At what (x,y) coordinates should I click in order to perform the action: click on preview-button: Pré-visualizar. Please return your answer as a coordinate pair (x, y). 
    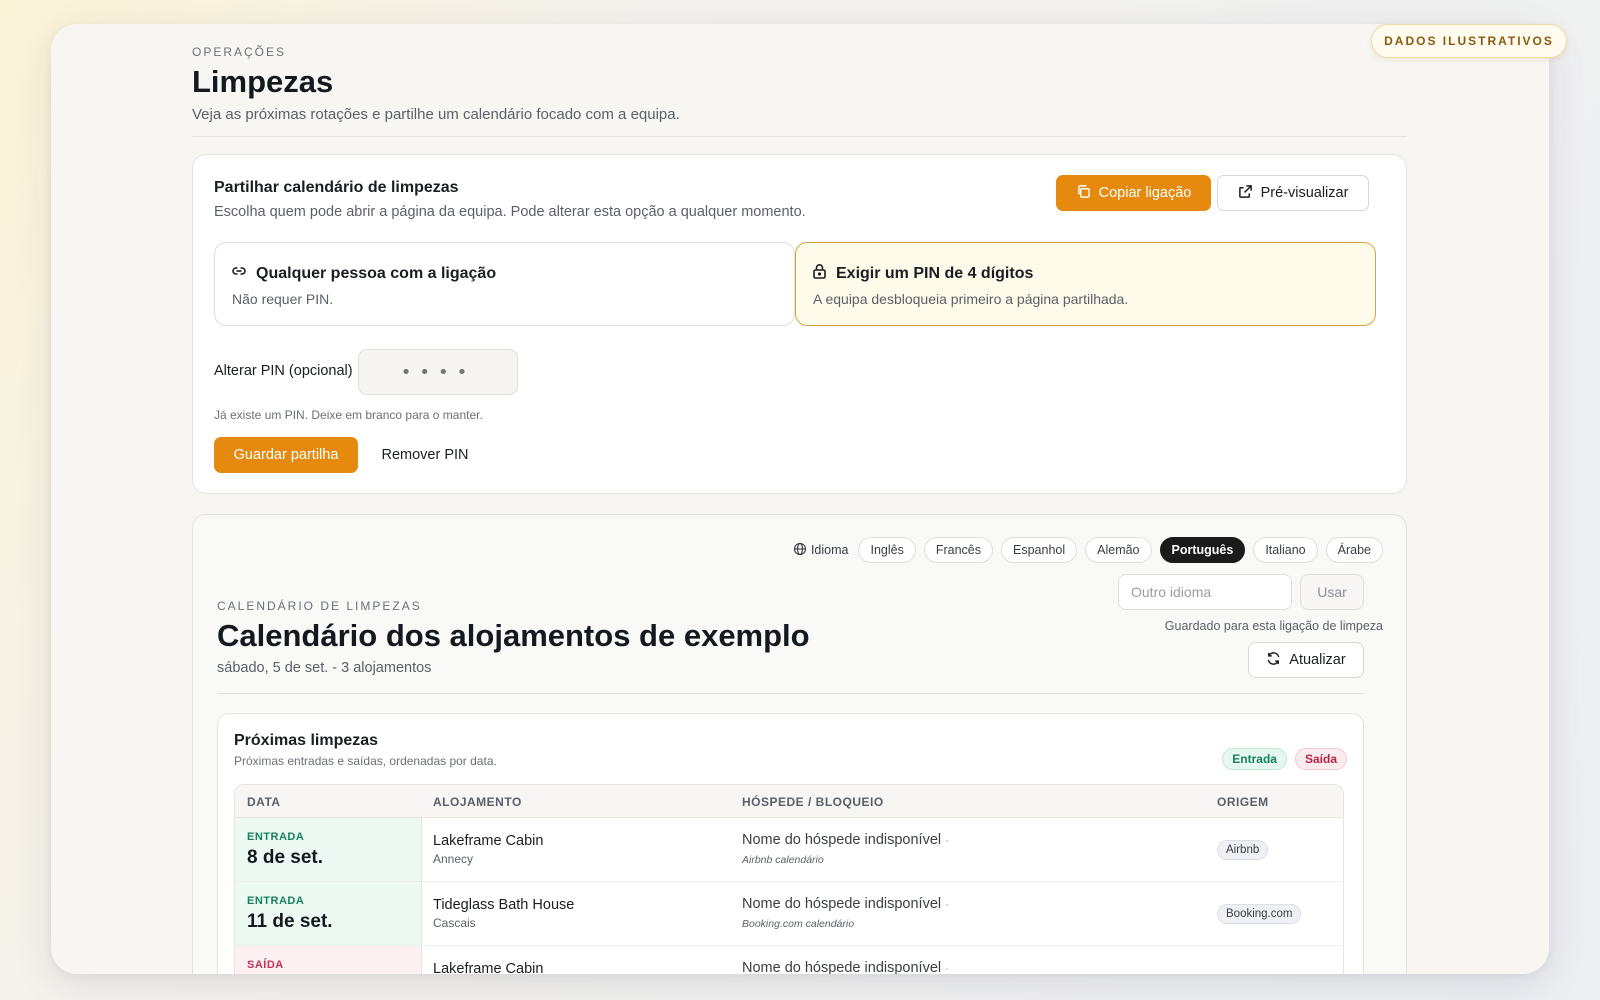
    Looking at the image, I should click on (1293, 193).